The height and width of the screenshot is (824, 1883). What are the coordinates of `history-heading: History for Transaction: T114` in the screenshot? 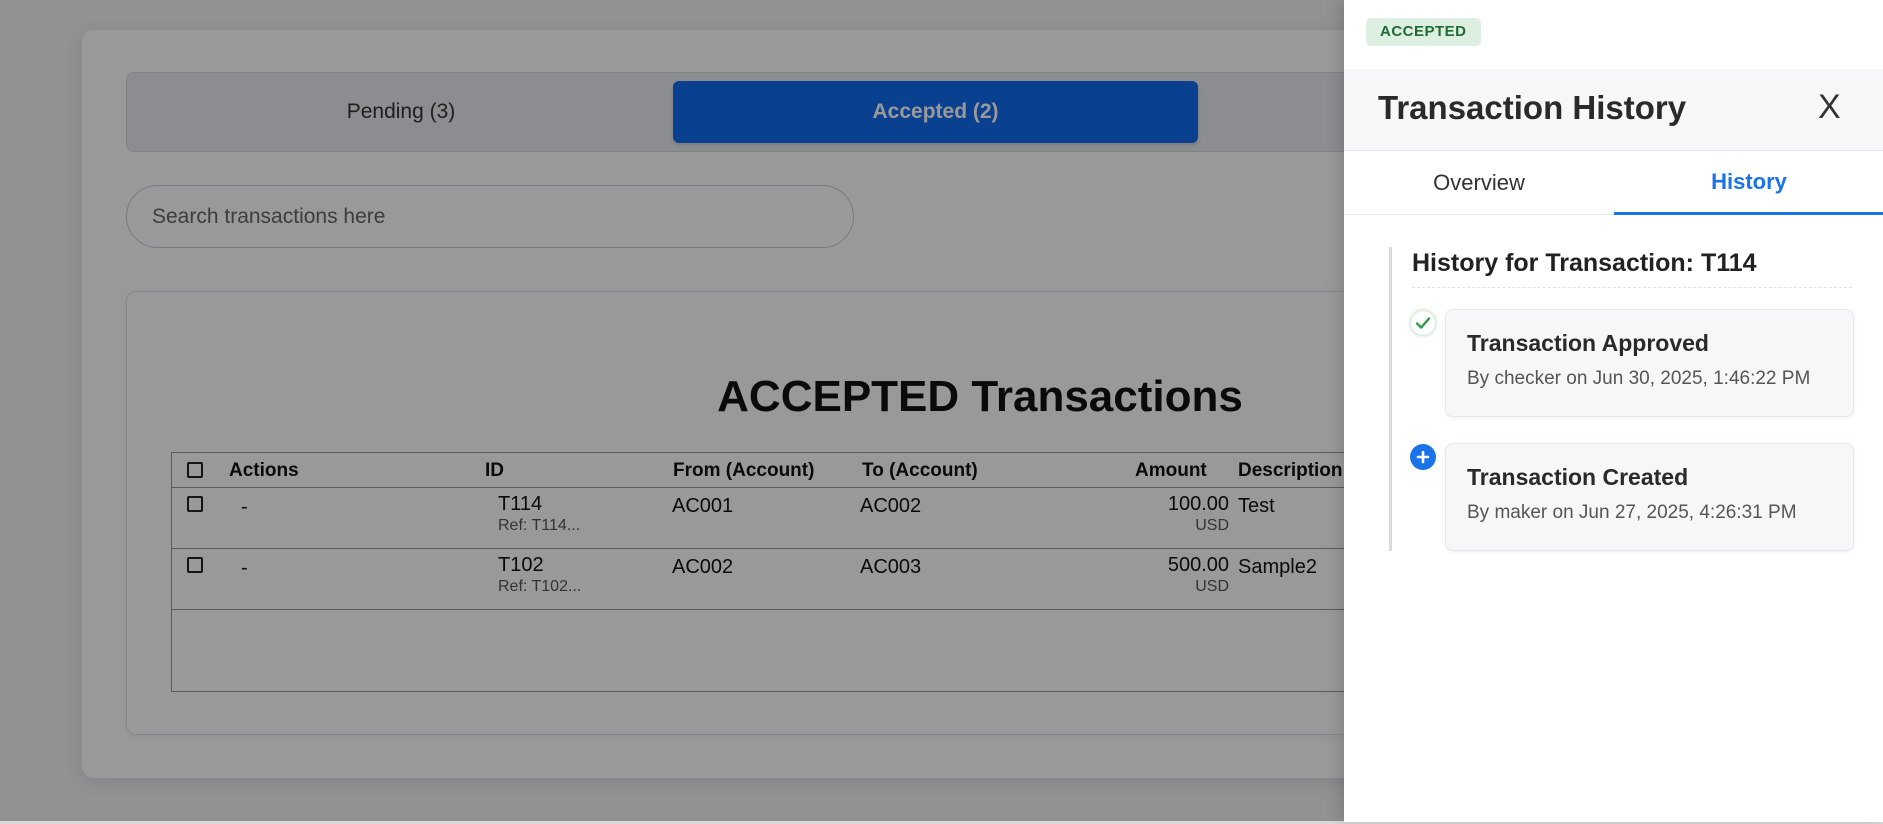 It's located at (1584, 263).